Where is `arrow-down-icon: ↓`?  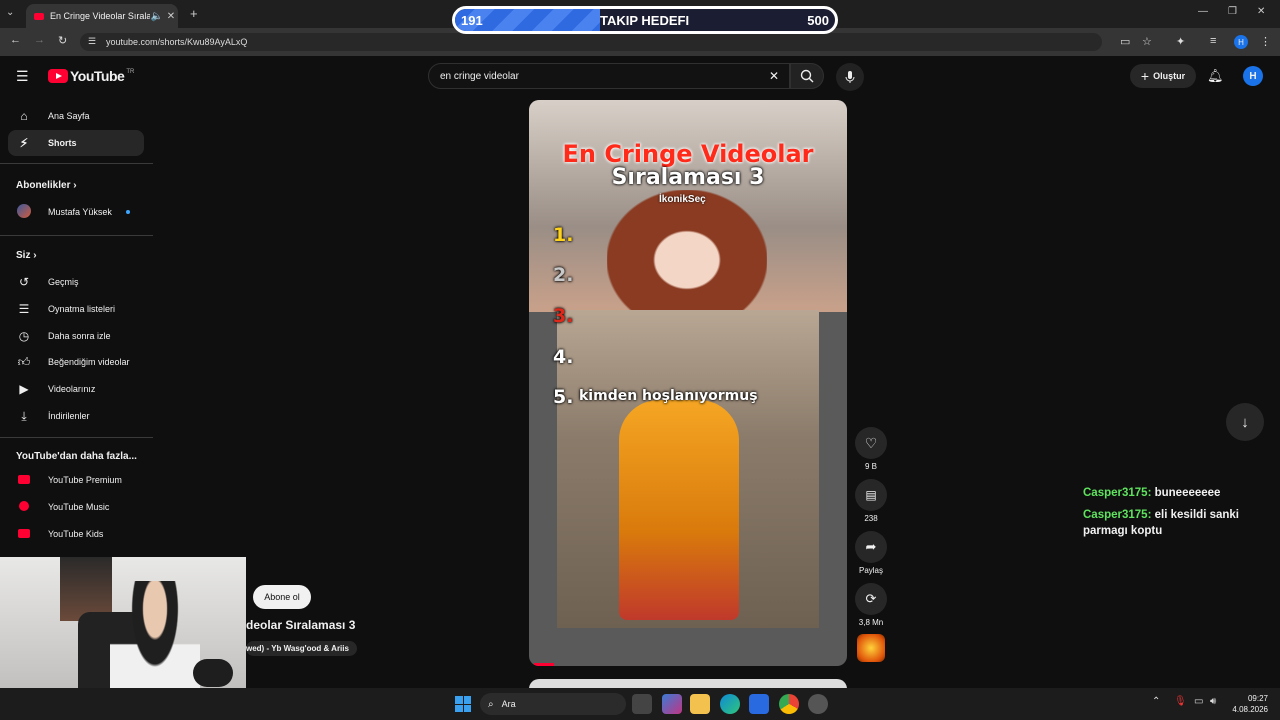 arrow-down-icon: ↓ is located at coordinates (1245, 422).